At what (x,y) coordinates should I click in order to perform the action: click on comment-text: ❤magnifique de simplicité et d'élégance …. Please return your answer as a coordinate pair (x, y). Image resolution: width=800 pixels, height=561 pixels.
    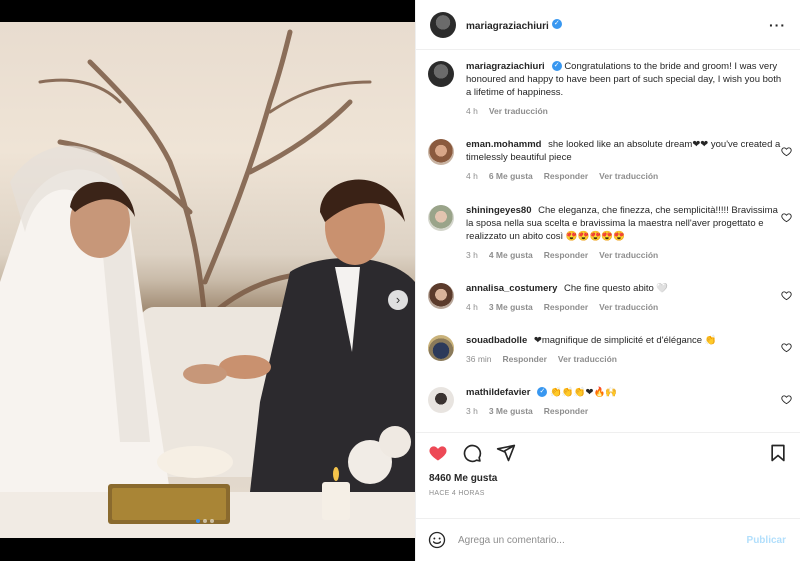
    Looking at the image, I should click on (625, 340).